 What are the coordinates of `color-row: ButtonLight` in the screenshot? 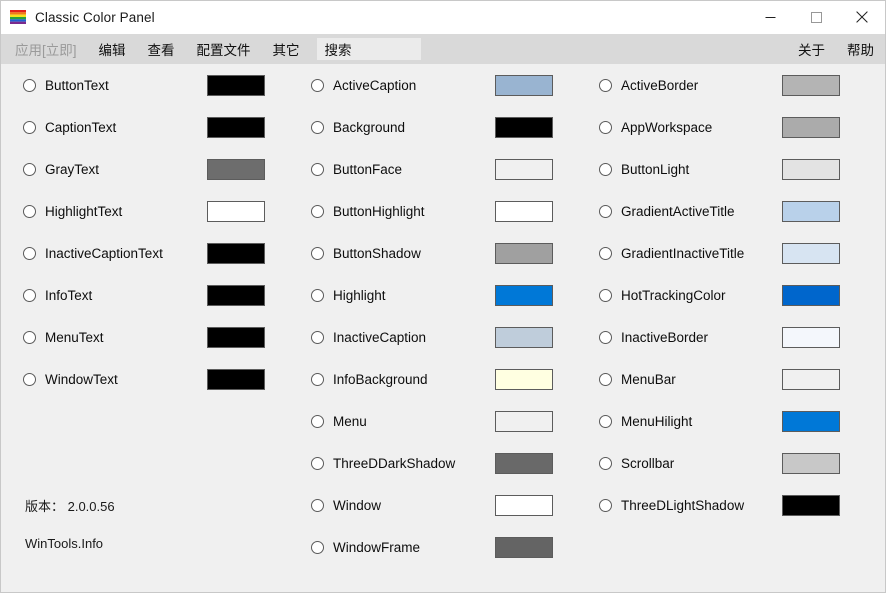 It's located at (731, 169).